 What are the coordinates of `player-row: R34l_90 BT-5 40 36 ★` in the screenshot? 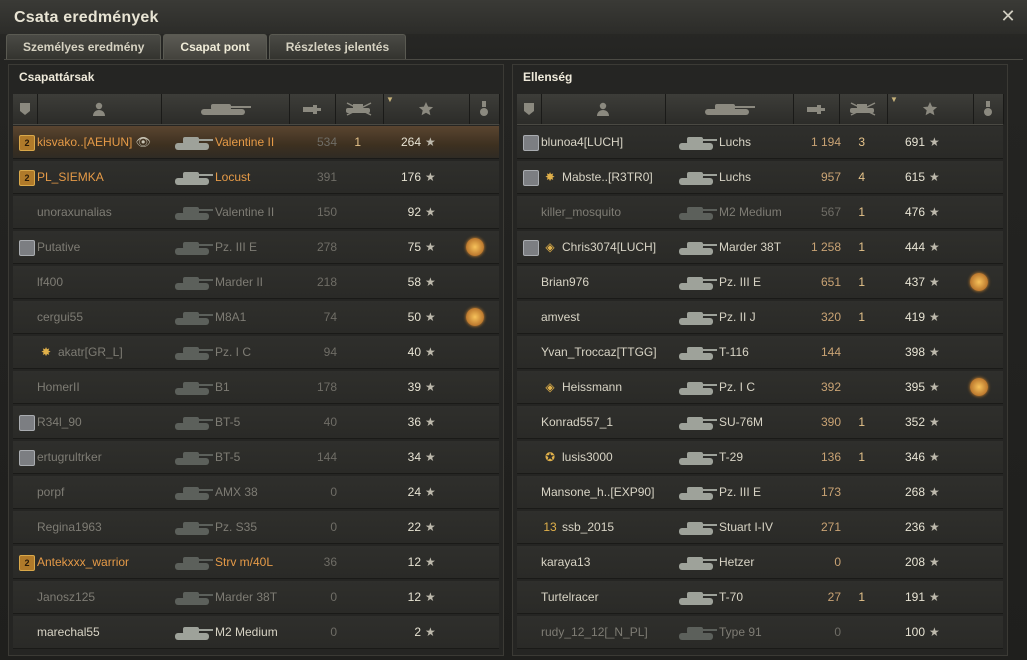 It's located at (256, 422).